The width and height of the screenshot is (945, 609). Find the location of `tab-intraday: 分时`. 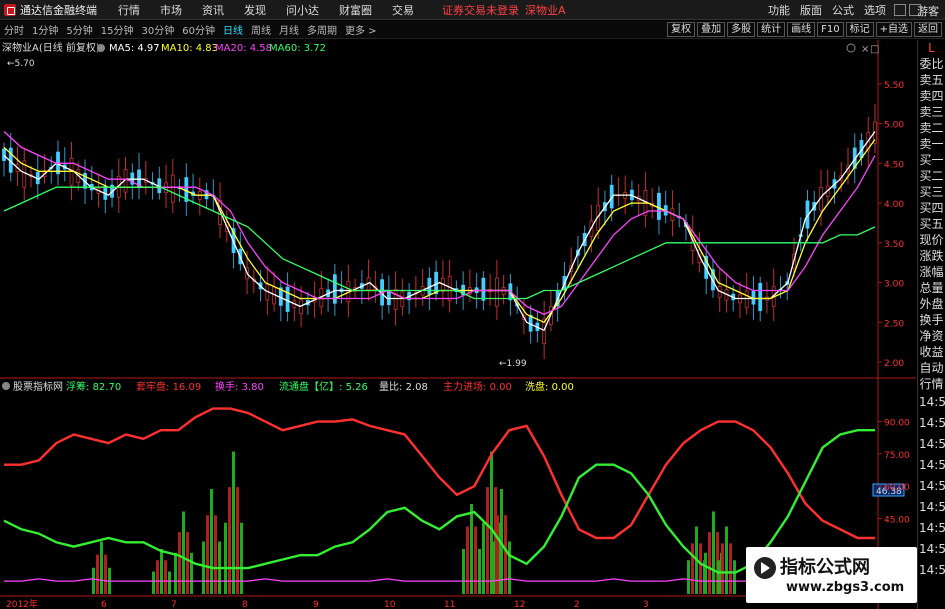

tab-intraday: 分时 is located at coordinates (14, 29).